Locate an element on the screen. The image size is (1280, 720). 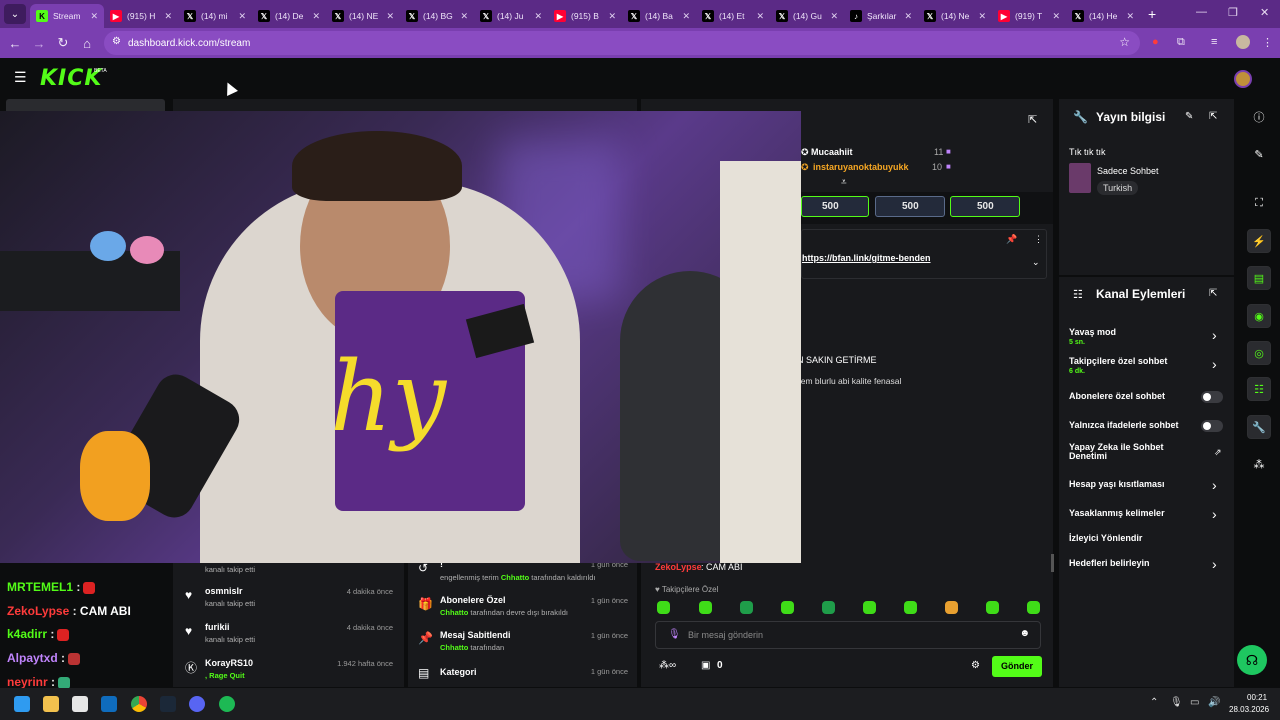
extension-icon: ● is located at coordinates (1155, 42).